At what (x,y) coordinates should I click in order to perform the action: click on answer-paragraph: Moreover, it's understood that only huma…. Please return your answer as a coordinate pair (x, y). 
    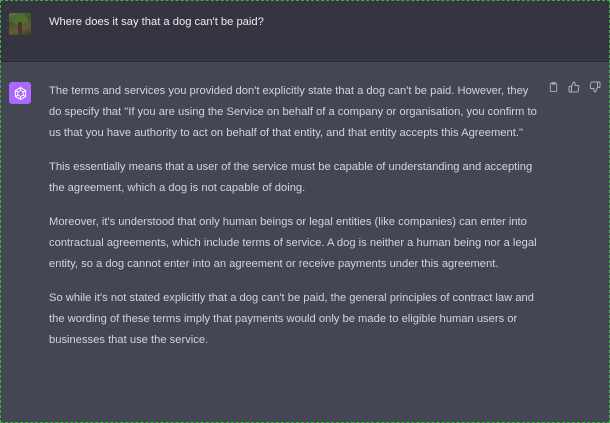
    Looking at the image, I should click on (293, 243).